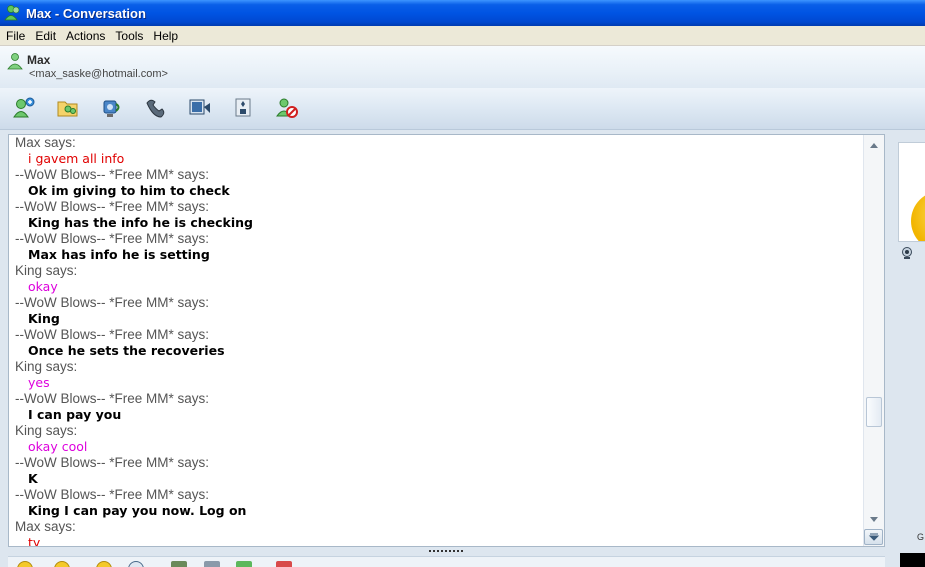  Describe the element at coordinates (462, 36) in the screenshot. I see `menu-bar: File Edit Actions Tools Help` at that location.